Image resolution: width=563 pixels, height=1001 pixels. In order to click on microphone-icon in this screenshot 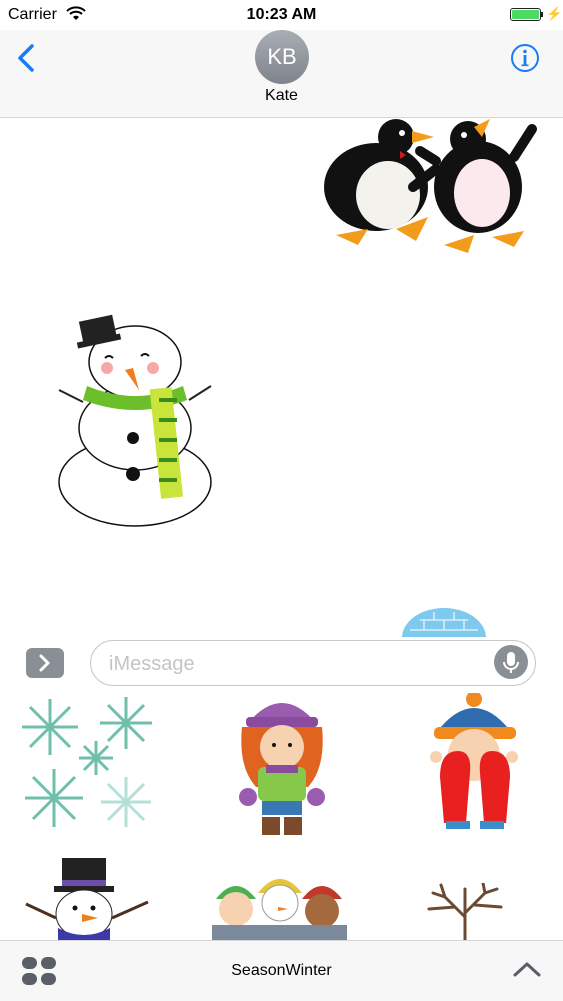, I will do `click(511, 662)`.